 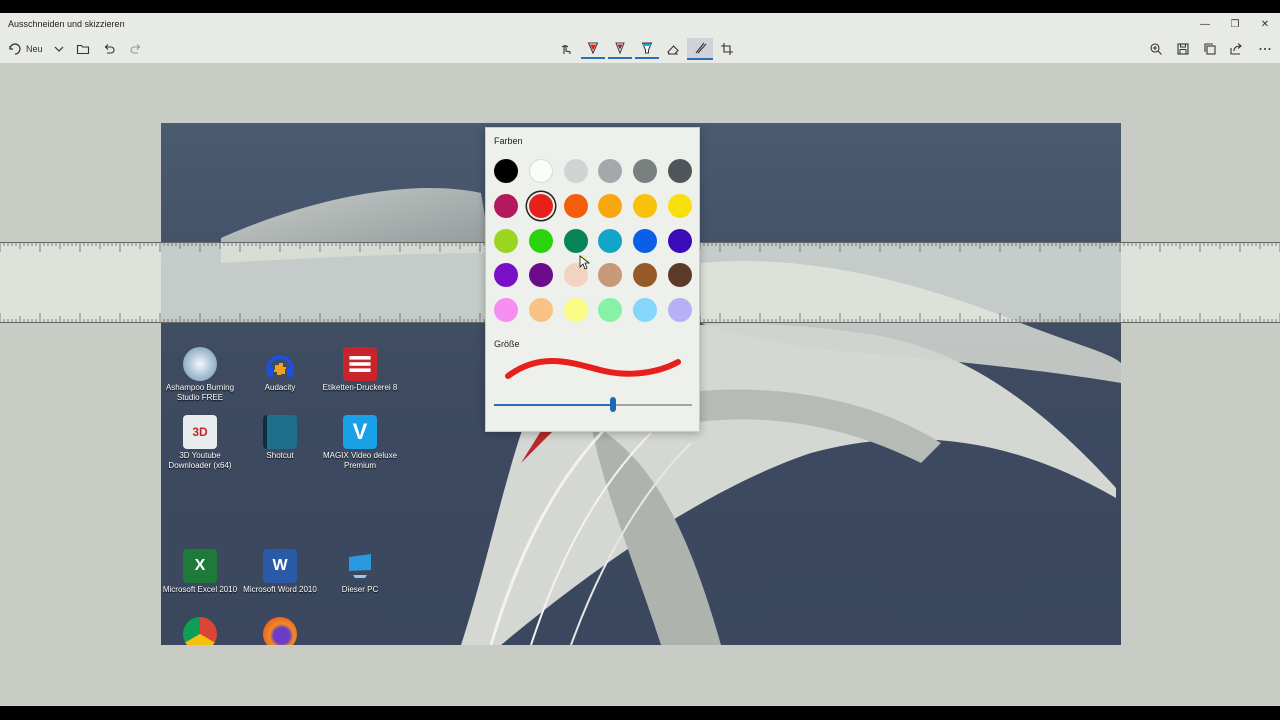 I want to click on label-printer-icon, so click(x=360, y=364).